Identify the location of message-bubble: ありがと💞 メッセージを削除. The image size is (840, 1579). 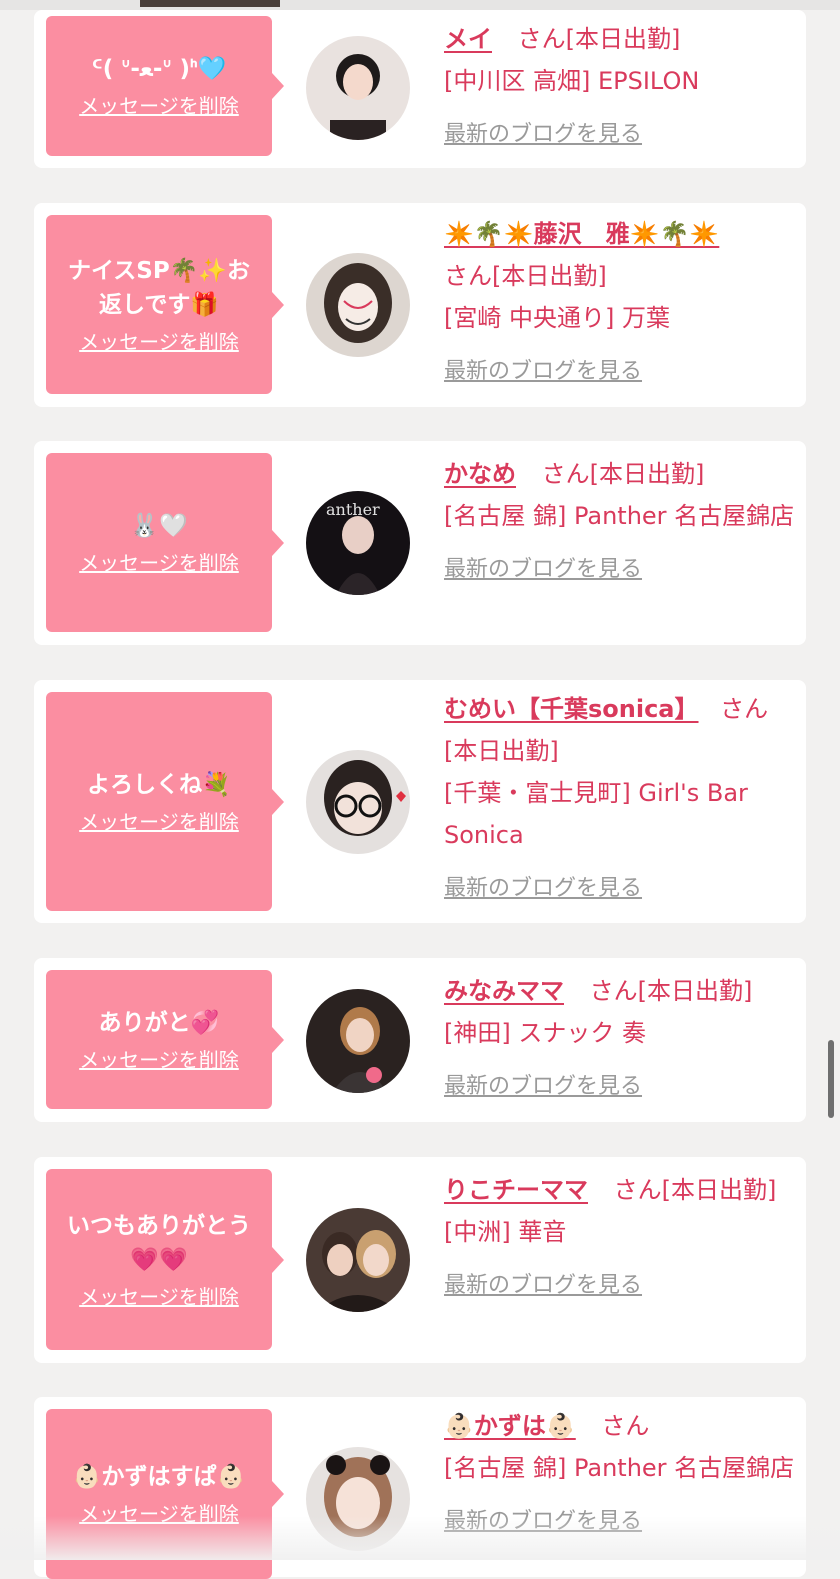
(165, 1039).